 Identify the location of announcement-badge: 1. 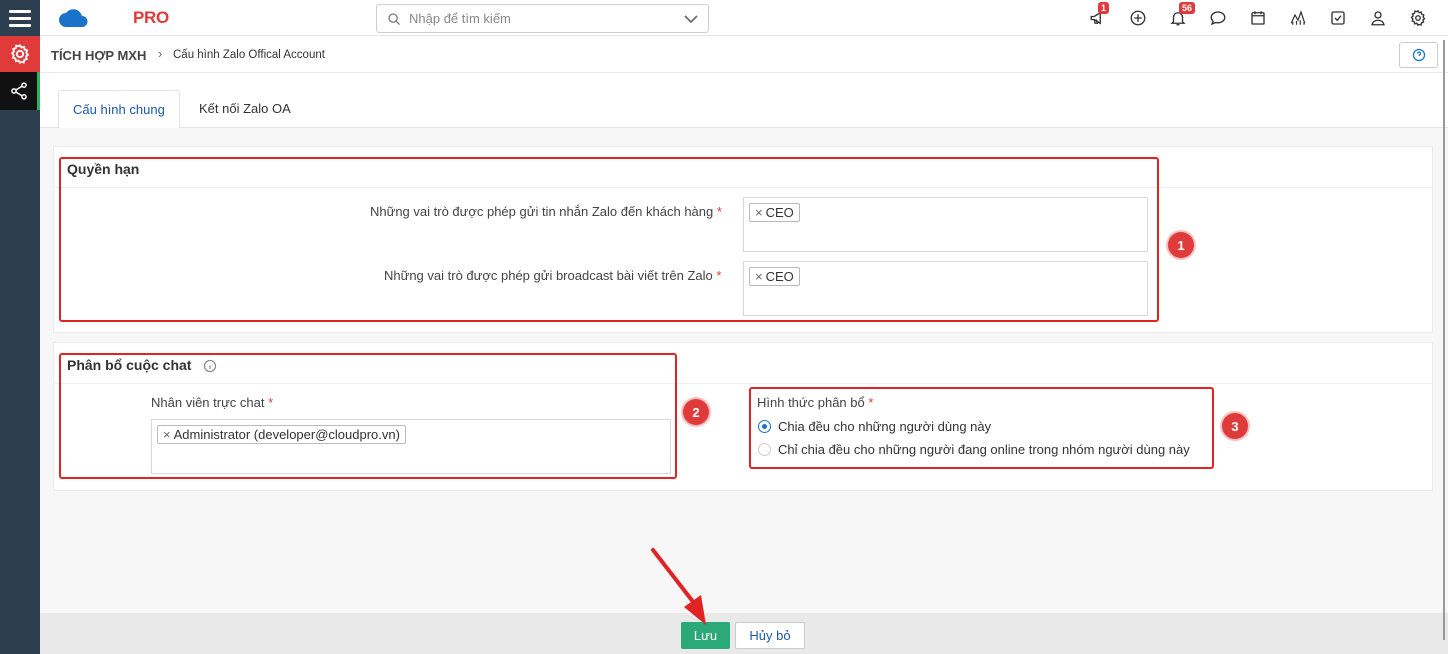
(1104, 8).